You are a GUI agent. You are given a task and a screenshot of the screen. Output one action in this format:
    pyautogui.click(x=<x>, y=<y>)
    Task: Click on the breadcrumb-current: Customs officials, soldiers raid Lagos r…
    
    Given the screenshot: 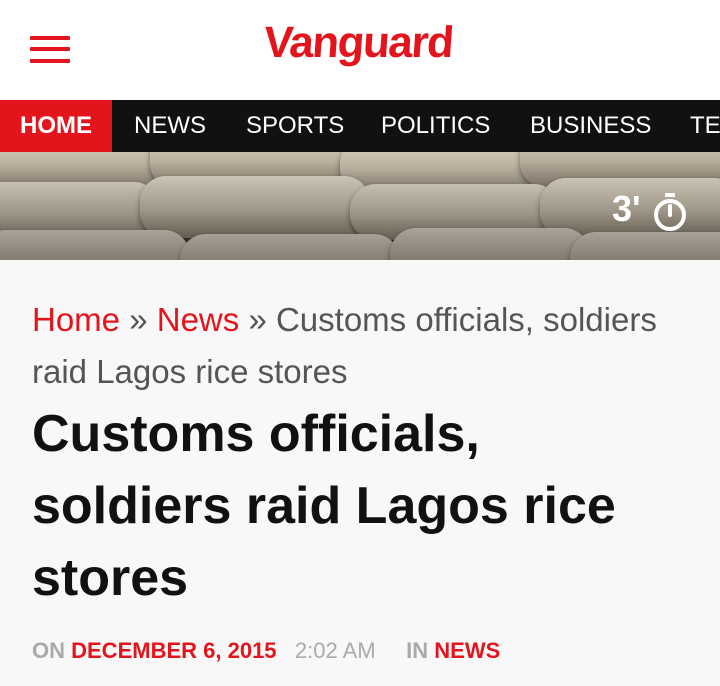 What is the action you would take?
    pyautogui.click(x=344, y=345)
    